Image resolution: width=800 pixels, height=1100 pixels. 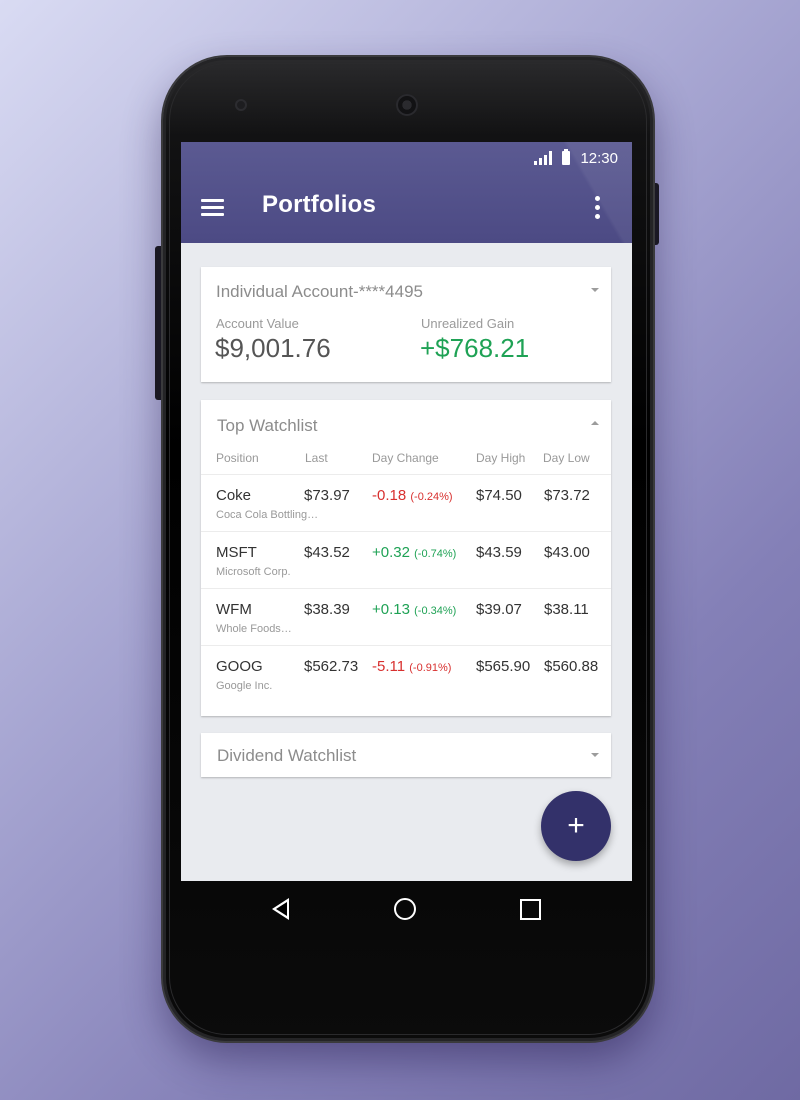 I want to click on day-low: $73.72, so click(x=567, y=495).